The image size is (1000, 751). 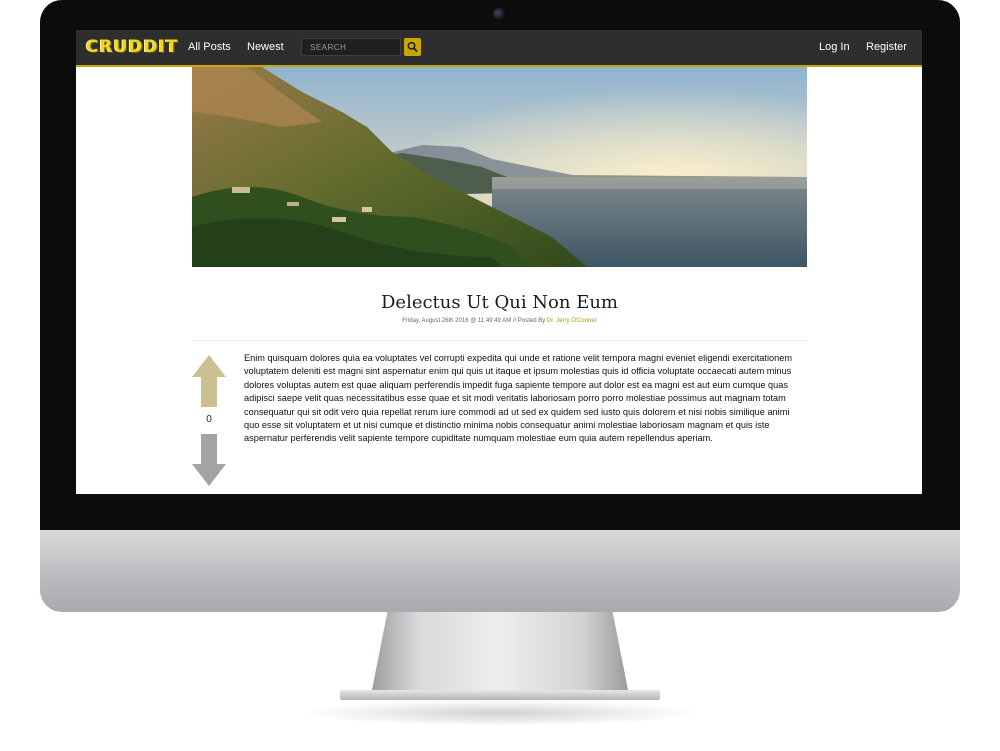 I want to click on vote-count: 0, so click(x=209, y=419).